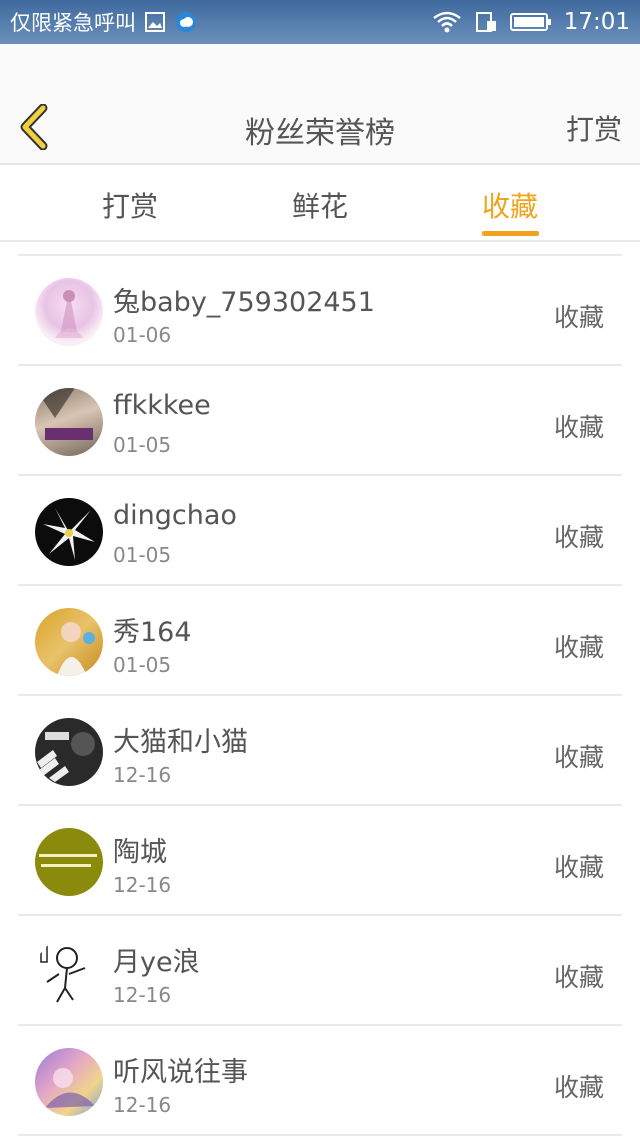  Describe the element at coordinates (155, 22) in the screenshot. I see `image-icon` at that location.